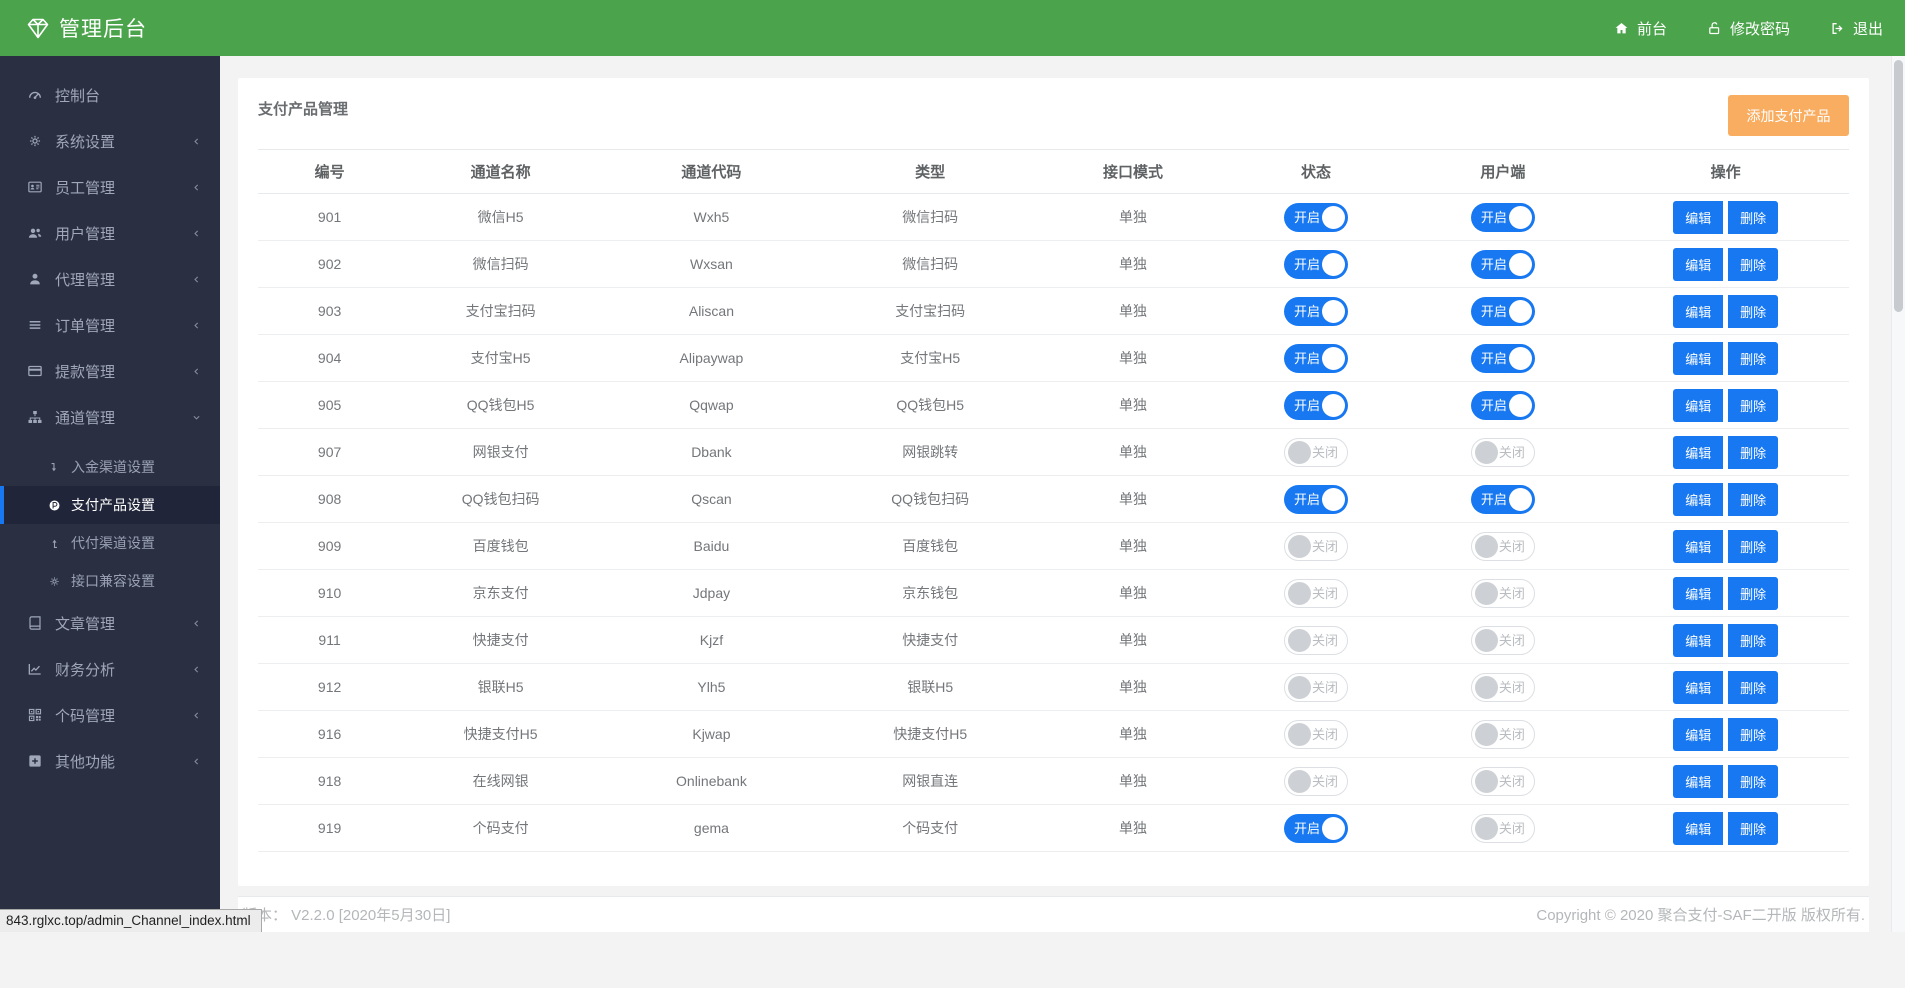 Image resolution: width=1905 pixels, height=988 pixels. I want to click on sidebar-item-deposit-channel-settings: 入金渠道设置, so click(110, 467).